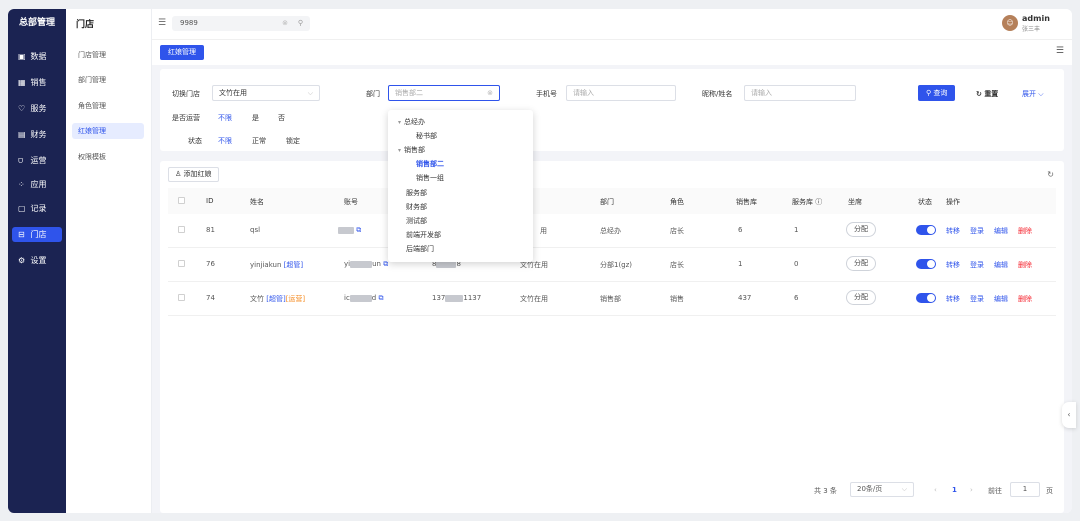 Image resolution: width=1080 pixels, height=521 pixels. What do you see at coordinates (181, 200) in the screenshot?
I see `select-all-checkbox` at bounding box center [181, 200].